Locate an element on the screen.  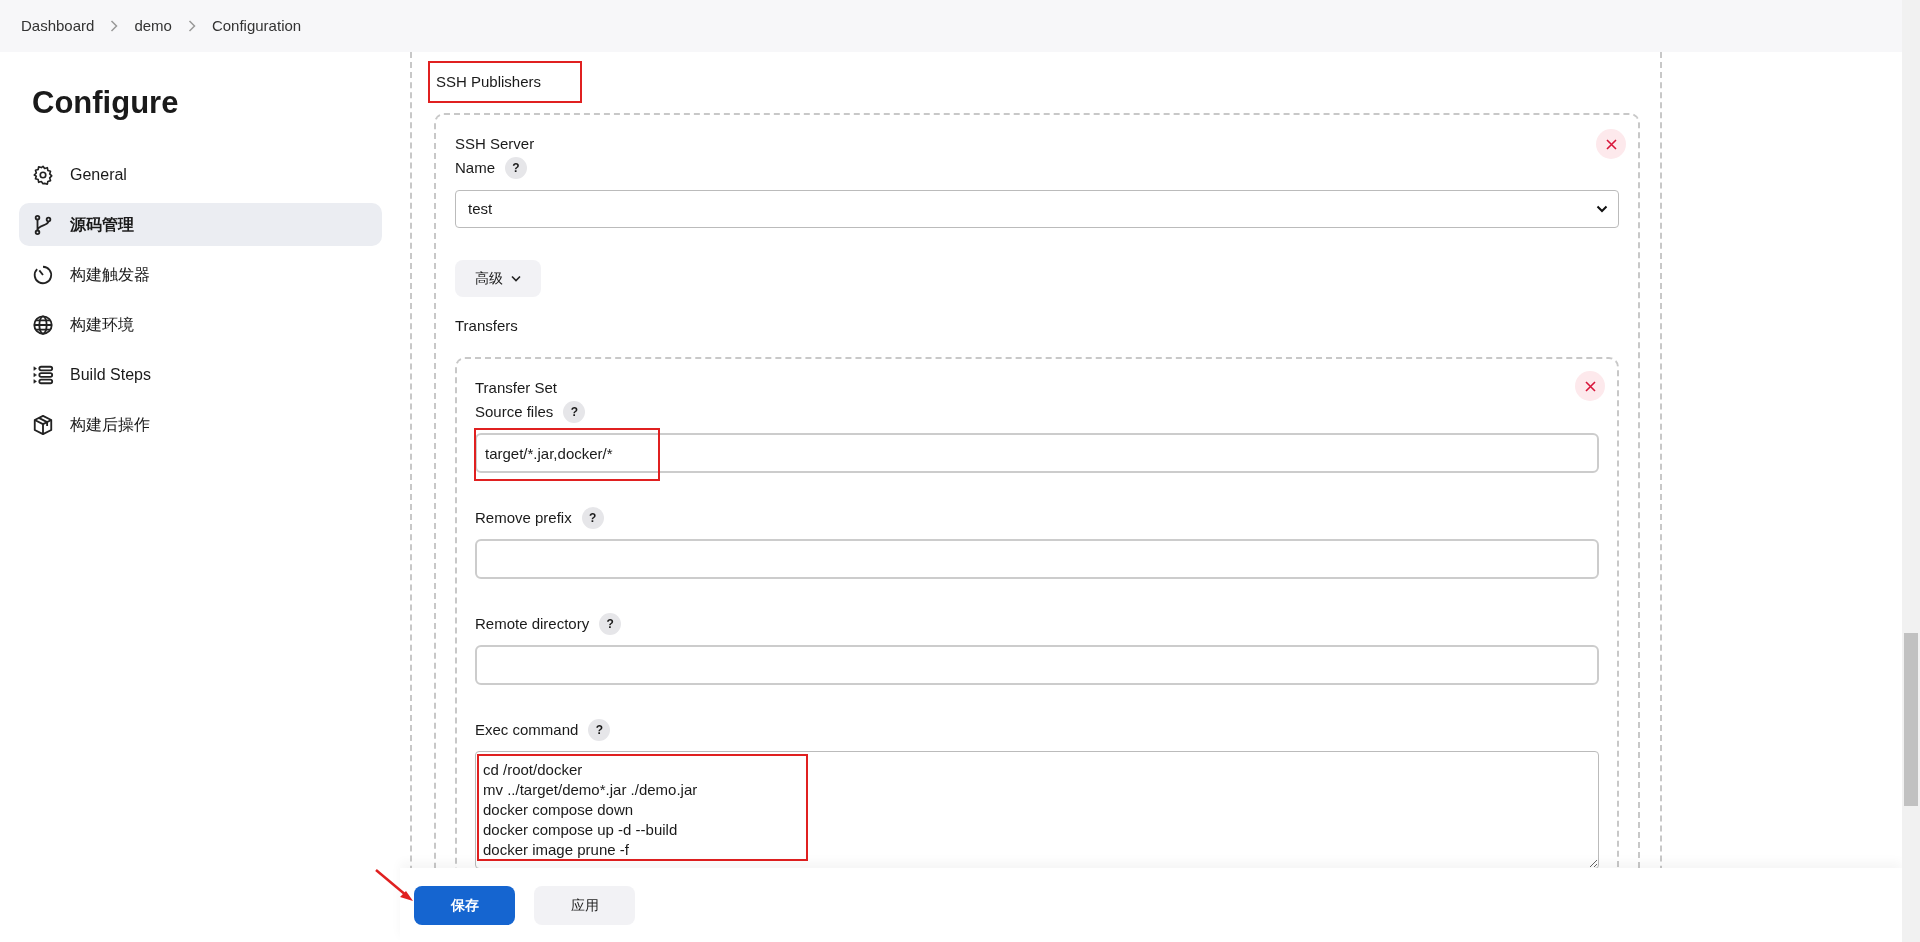
save-button: 保存 is located at coordinates (464, 905).